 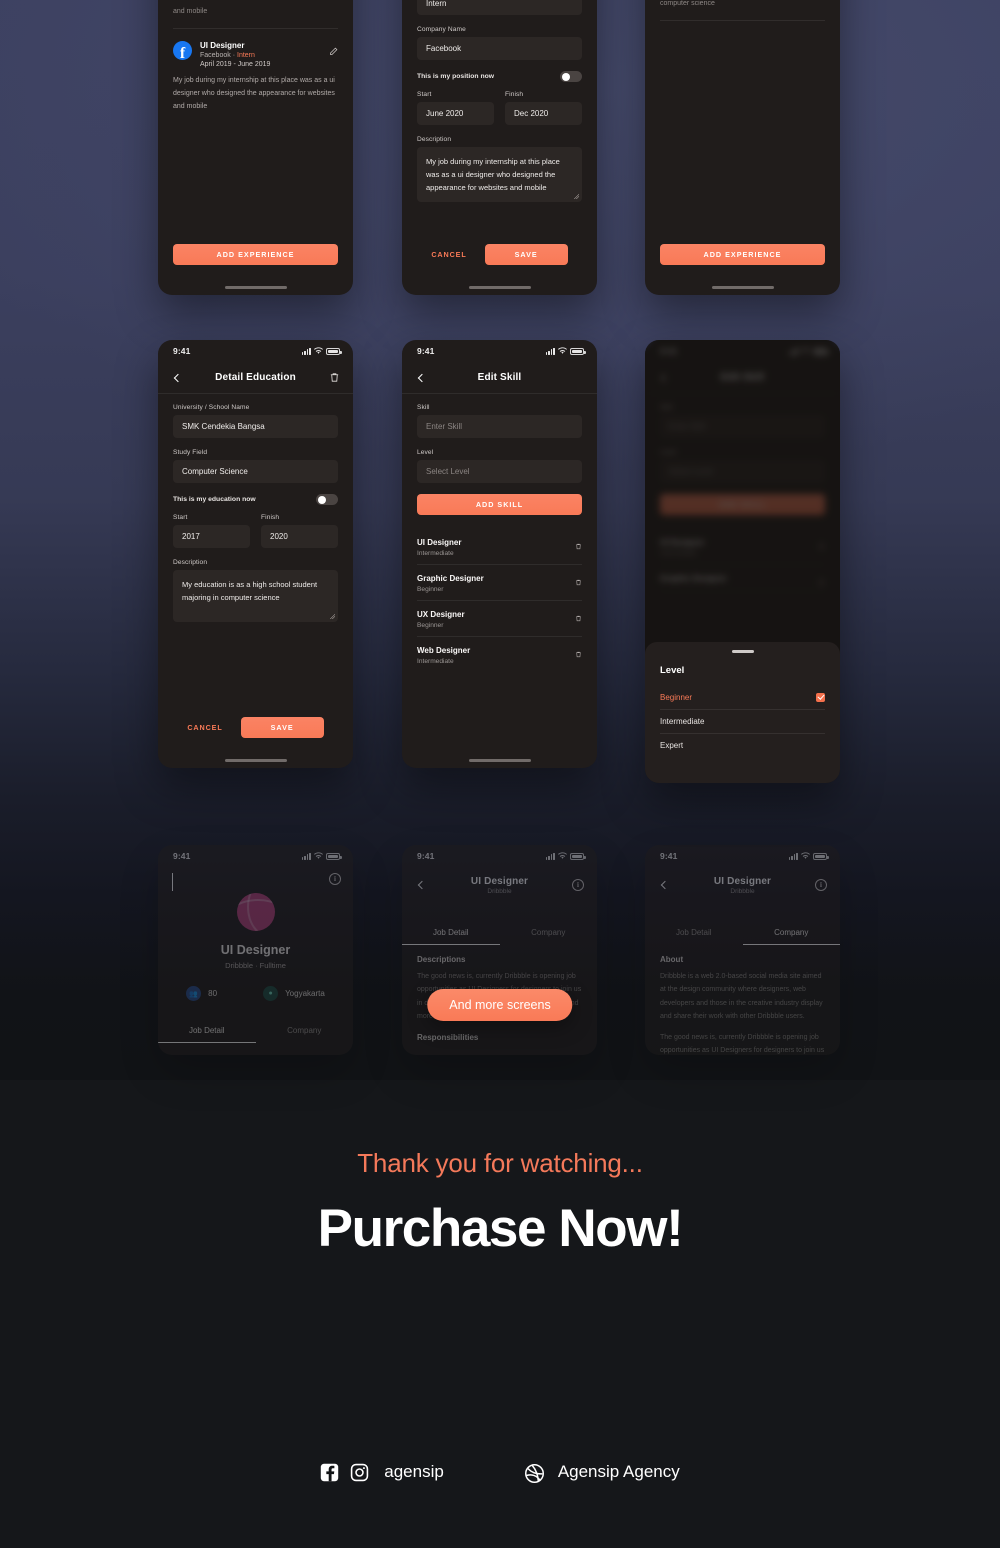 What do you see at coordinates (305, 993) in the screenshot?
I see `location-value: Yogyakarta` at bounding box center [305, 993].